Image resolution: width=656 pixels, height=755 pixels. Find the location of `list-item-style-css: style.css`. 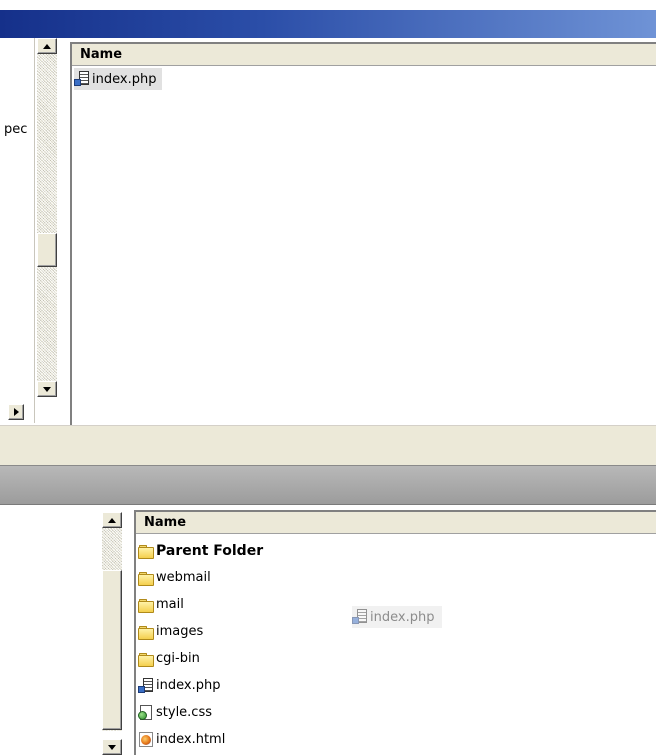

list-item-style-css: style.css is located at coordinates (397, 712).